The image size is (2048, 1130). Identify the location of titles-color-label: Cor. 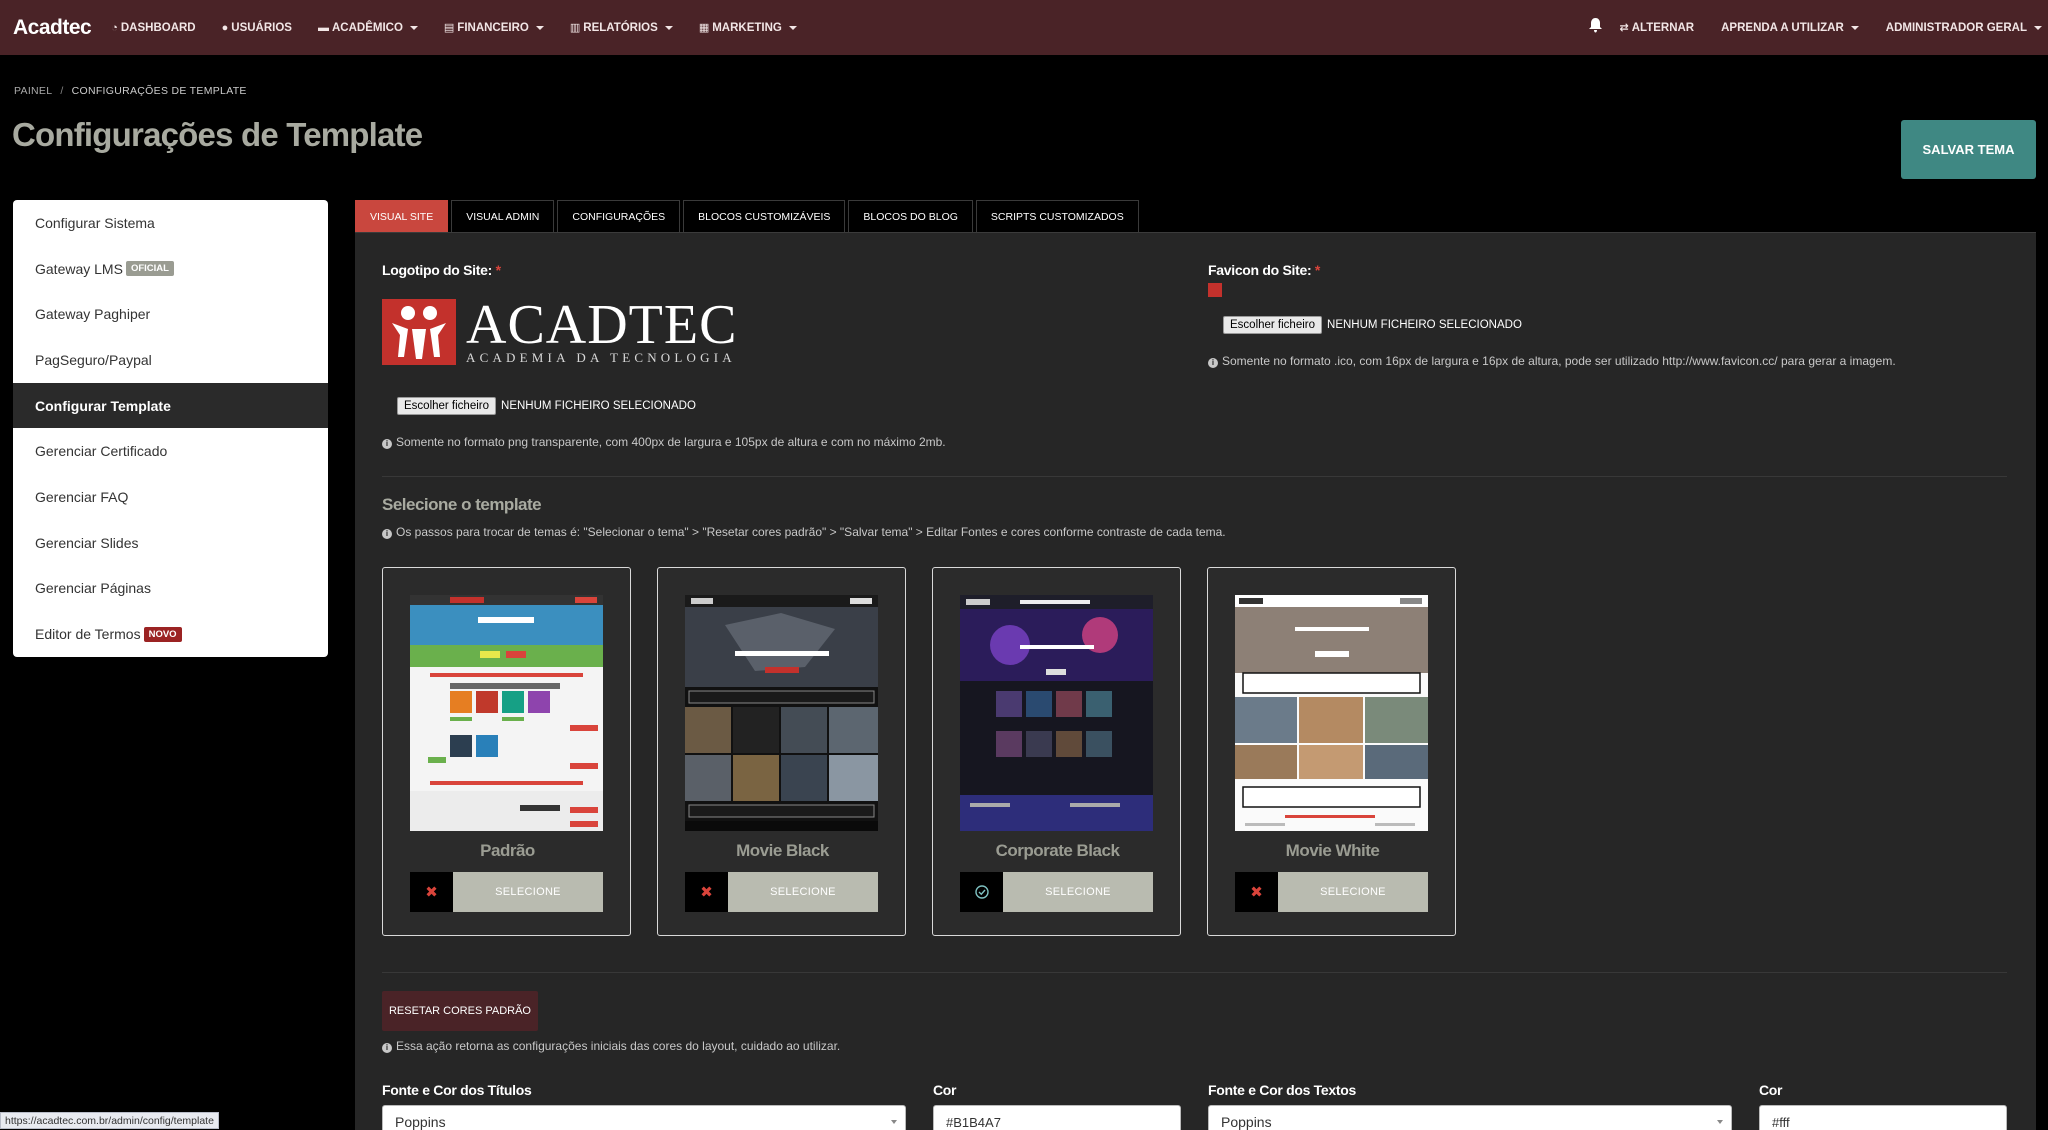
(945, 1090).